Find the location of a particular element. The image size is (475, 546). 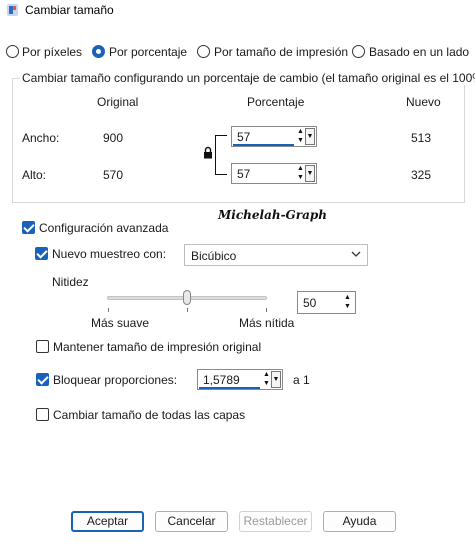

app-icon is located at coordinates (12, 10).